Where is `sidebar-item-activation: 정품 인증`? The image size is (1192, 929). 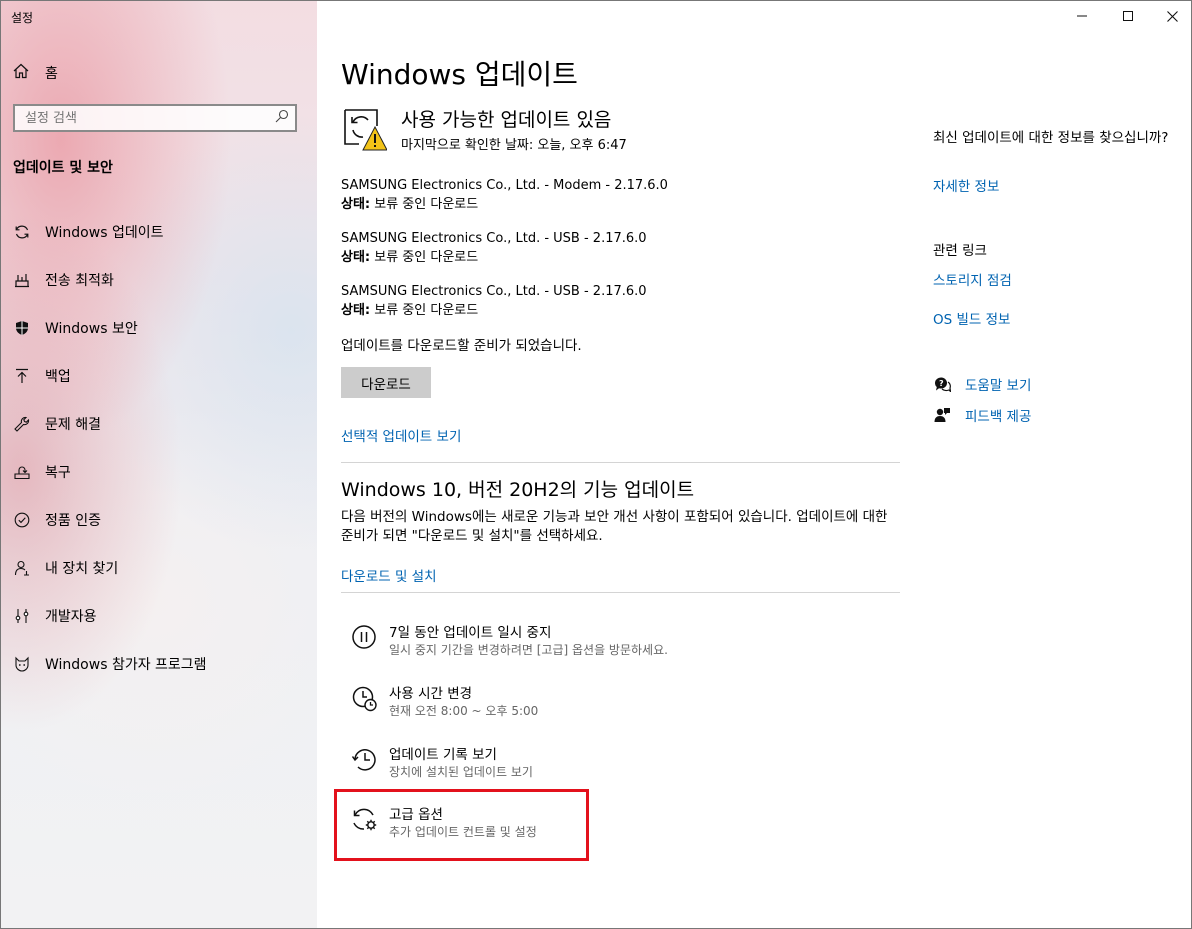
sidebar-item-activation: 정품 인증 is located at coordinates (159, 520).